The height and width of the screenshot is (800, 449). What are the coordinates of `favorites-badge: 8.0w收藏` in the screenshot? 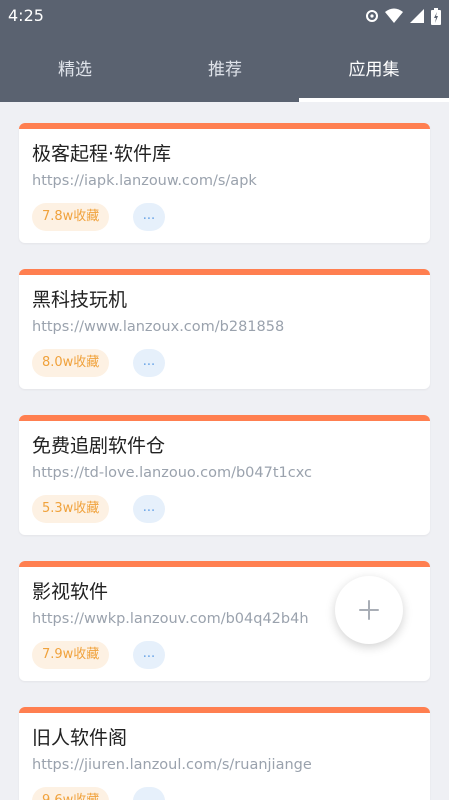 It's located at (71, 363).